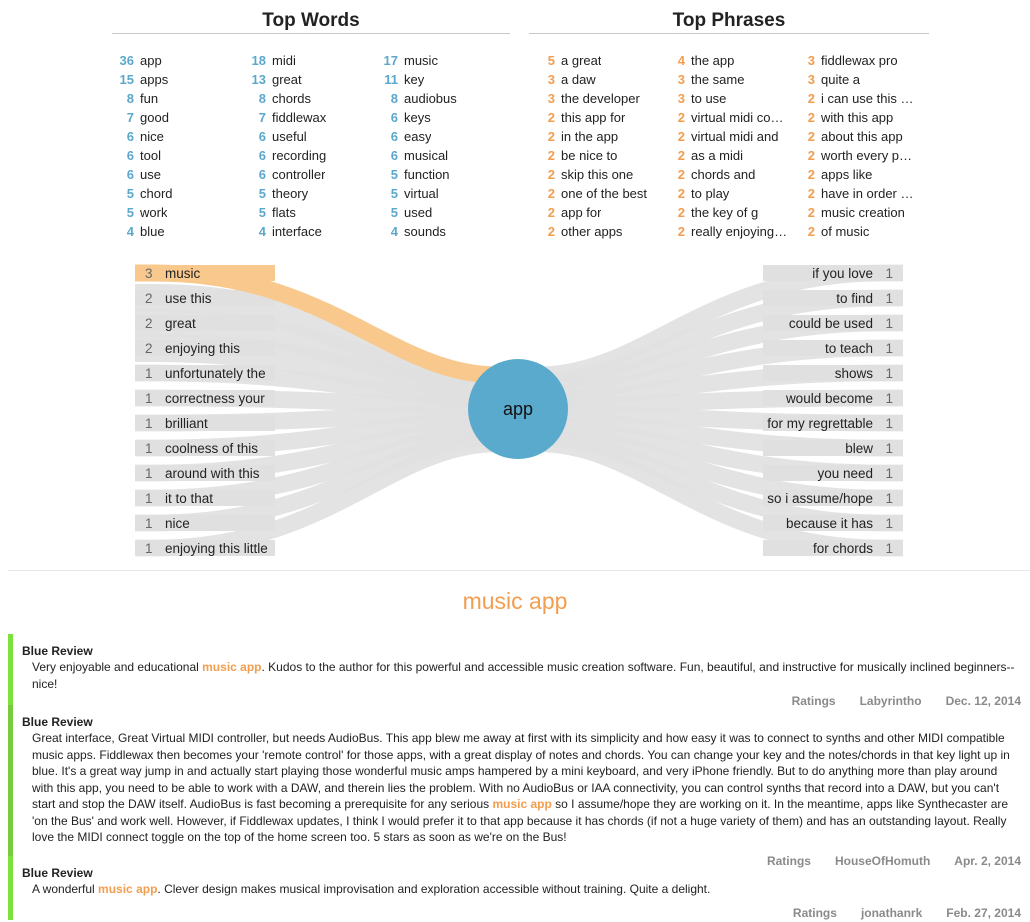 This screenshot has height=922, width=1030. What do you see at coordinates (853, 548) in the screenshot?
I see `right-branch-item: for chords 1` at bounding box center [853, 548].